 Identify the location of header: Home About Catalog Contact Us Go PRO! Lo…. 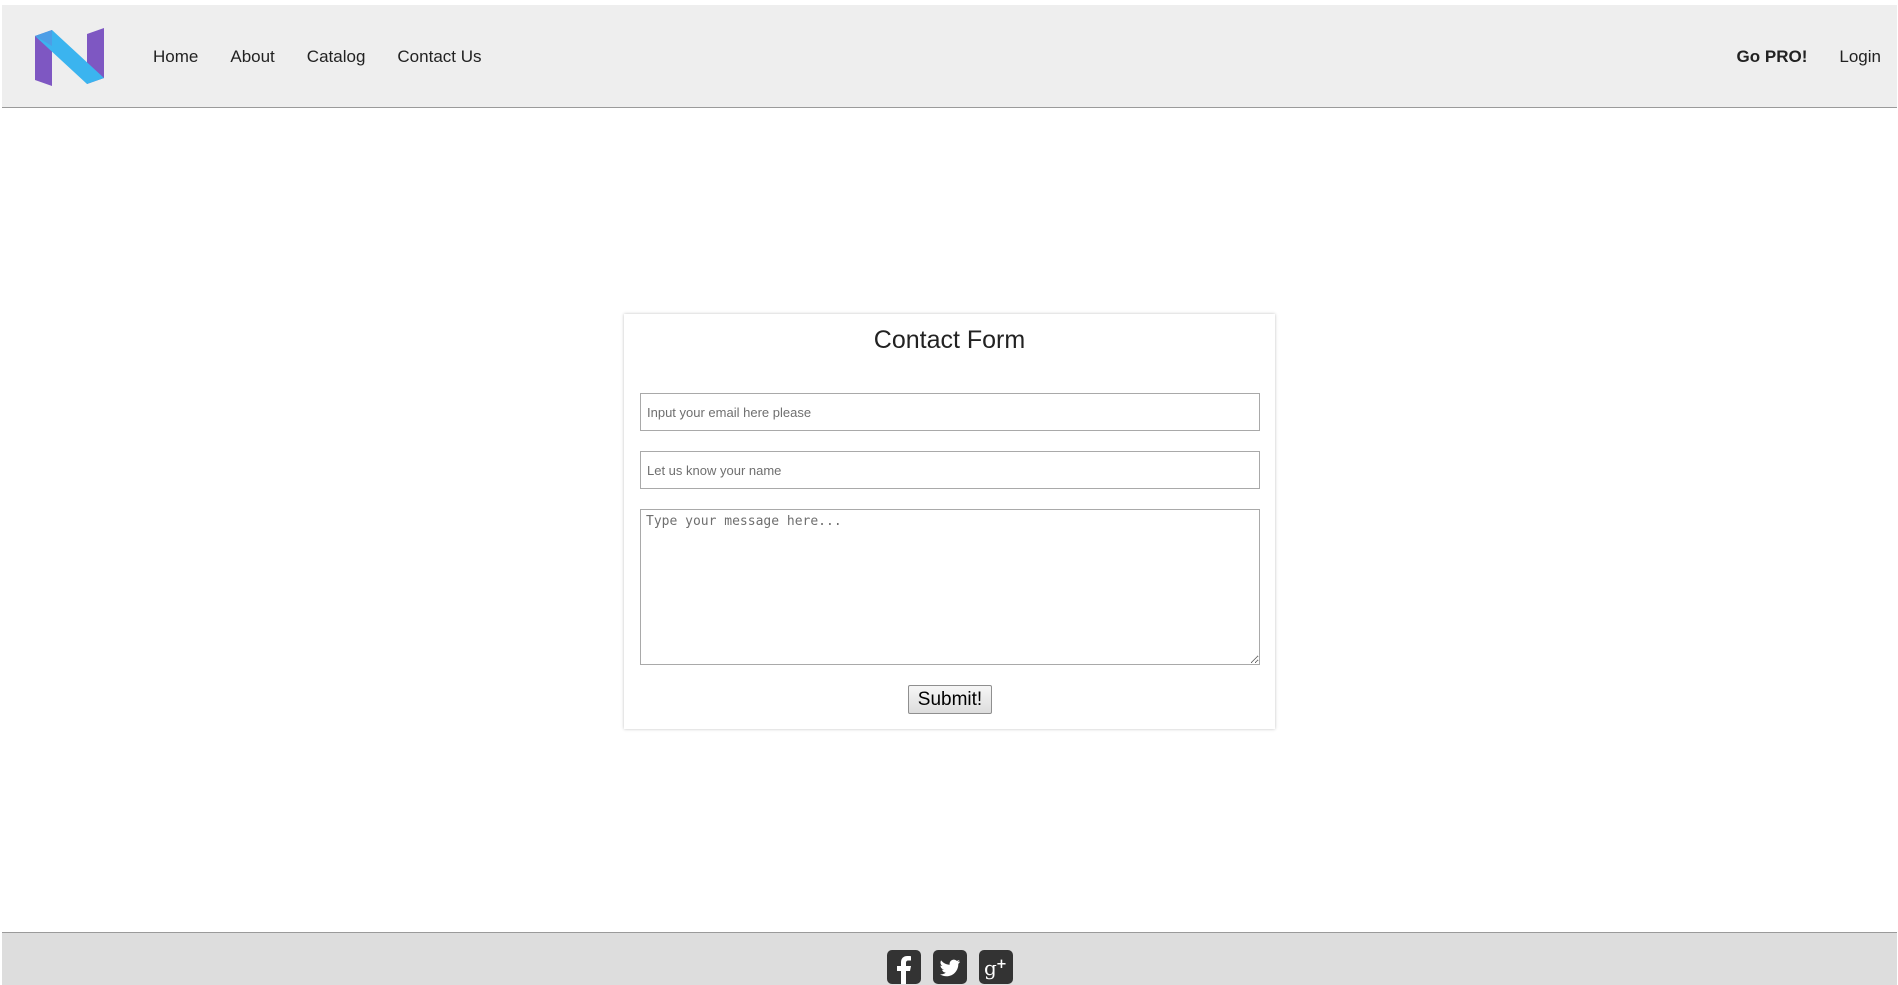
(949, 56).